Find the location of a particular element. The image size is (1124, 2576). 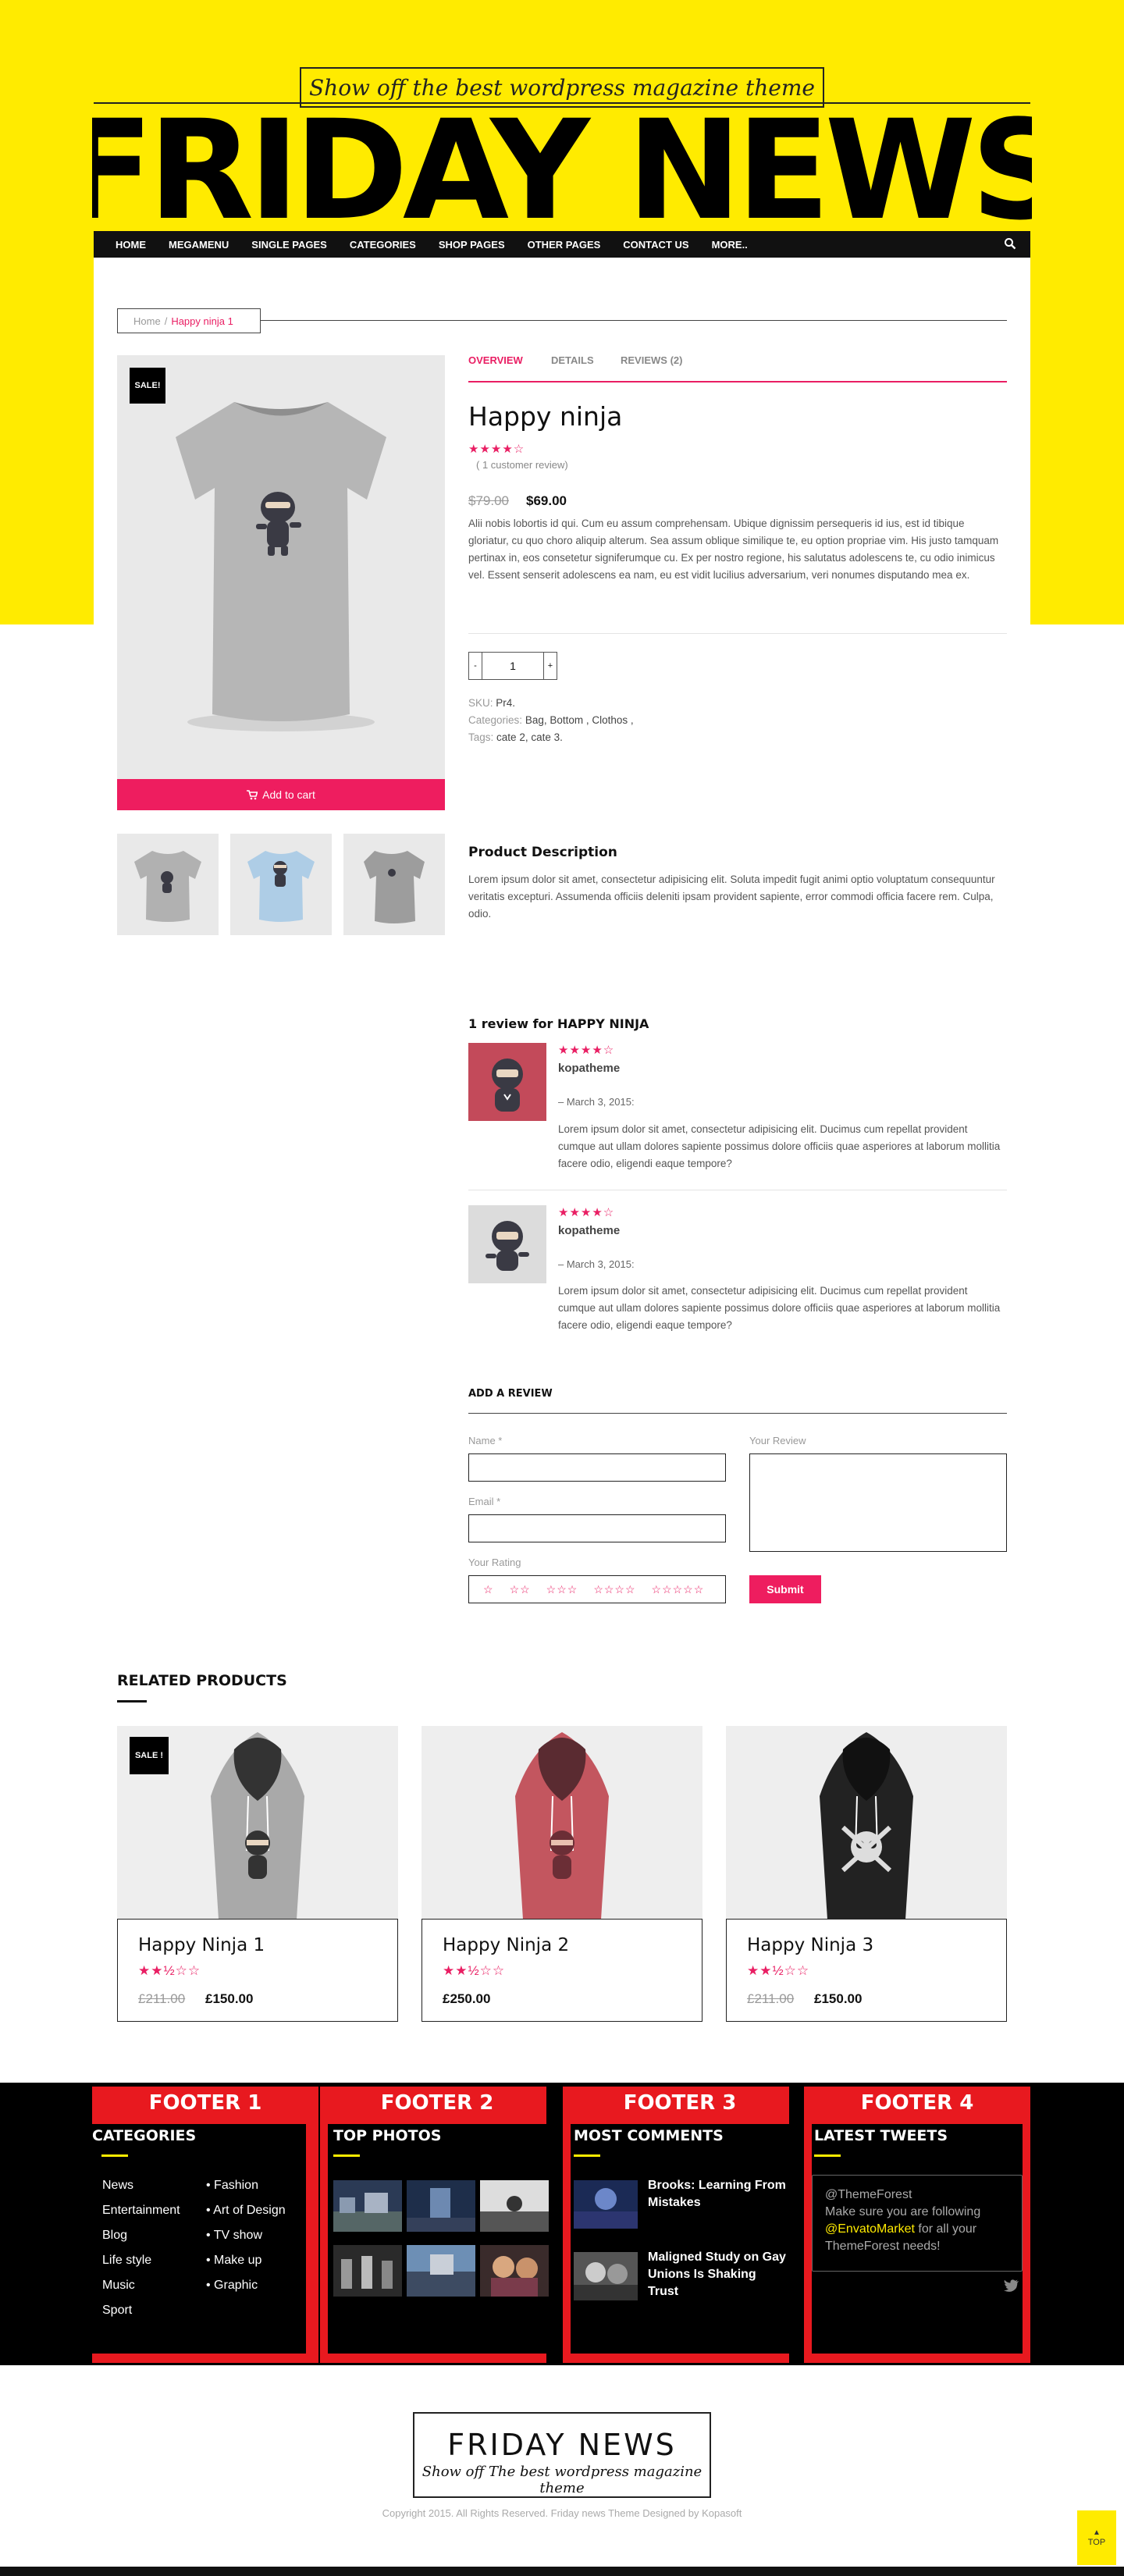

submit-review-button: Submit is located at coordinates (785, 1589).